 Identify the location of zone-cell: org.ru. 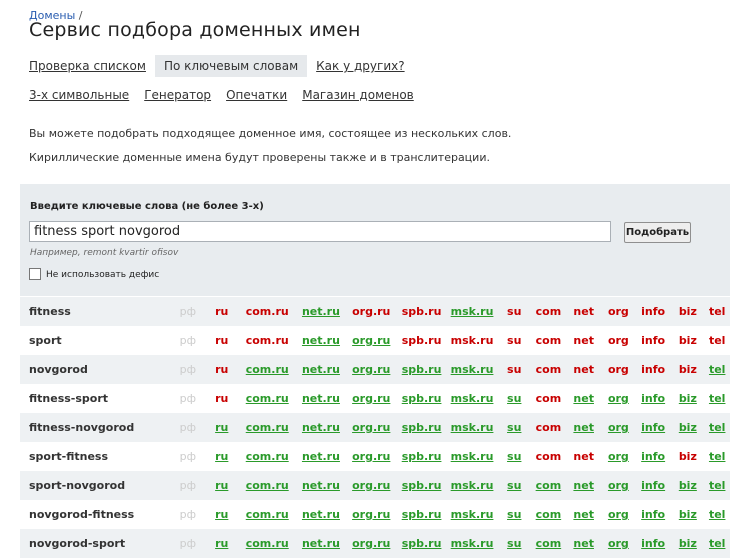
(371, 369).